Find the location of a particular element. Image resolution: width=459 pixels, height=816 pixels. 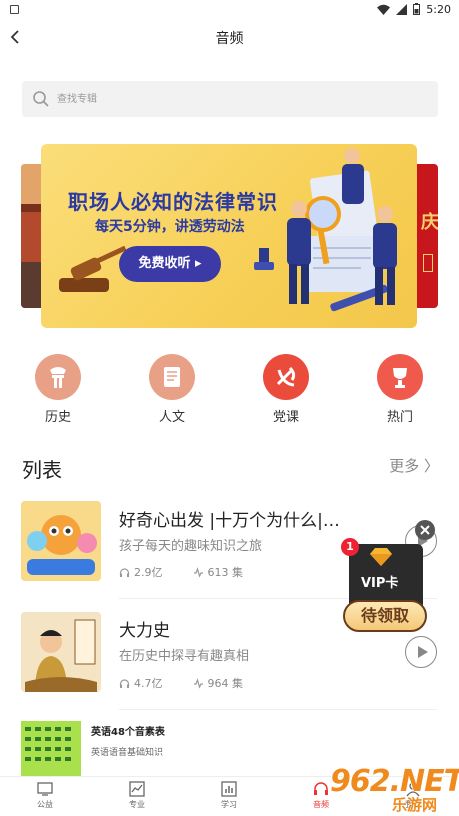

nav-item-profile: 我的 is located at coordinates (413, 795).